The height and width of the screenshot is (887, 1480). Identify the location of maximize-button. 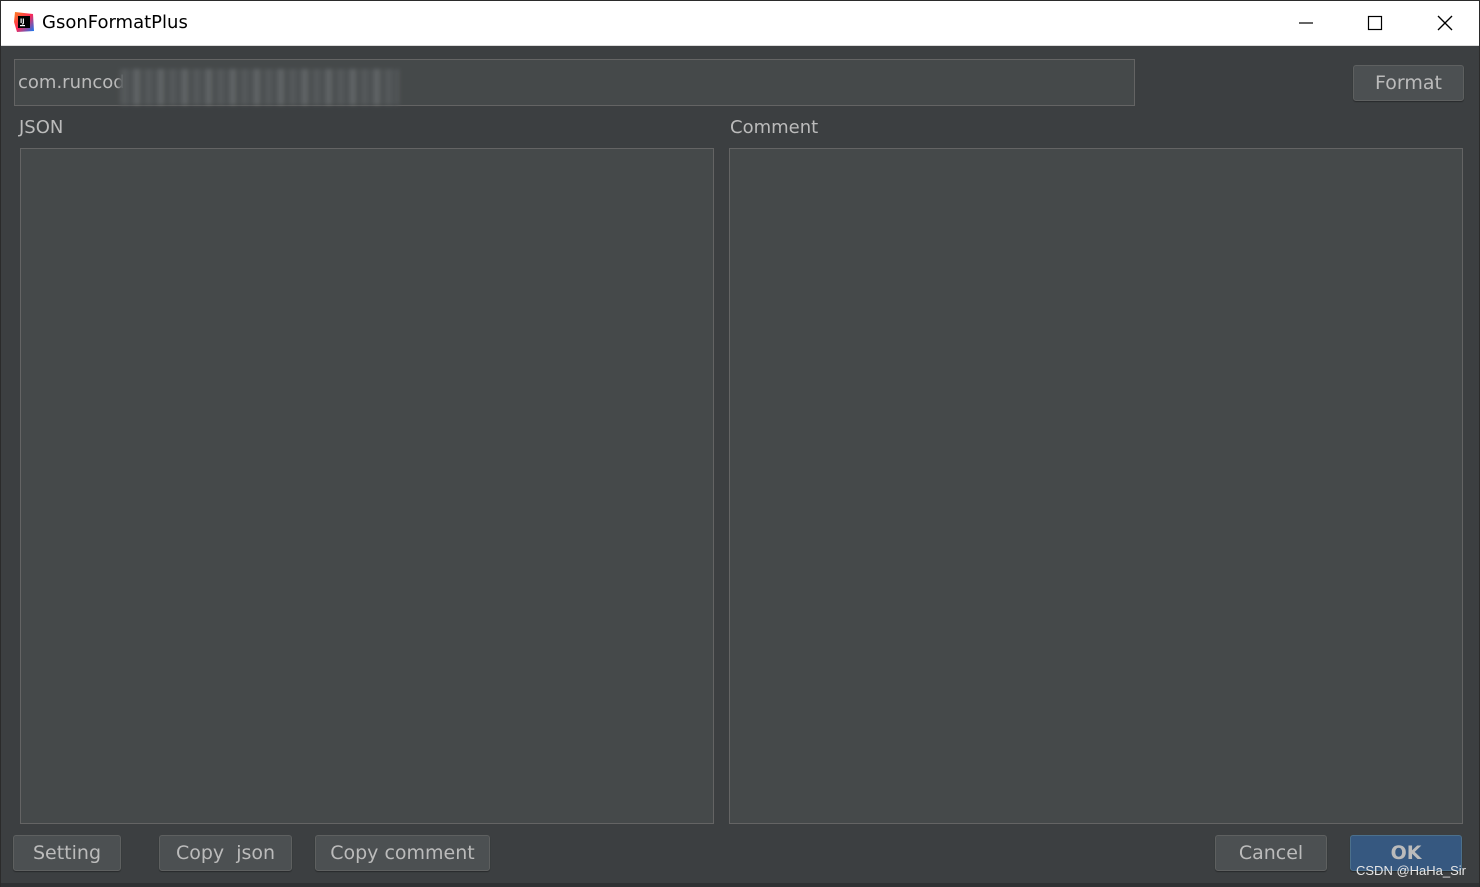
(1375, 23).